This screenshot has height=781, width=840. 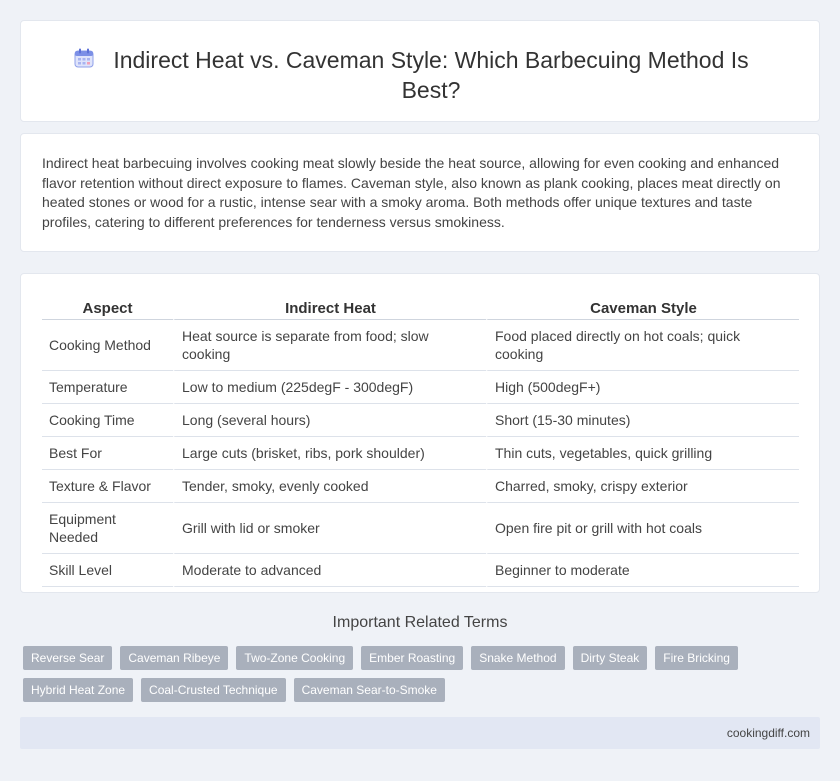 What do you see at coordinates (642, 420) in the screenshot?
I see `row-caveman-style: Short (15-30 minutes)` at bounding box center [642, 420].